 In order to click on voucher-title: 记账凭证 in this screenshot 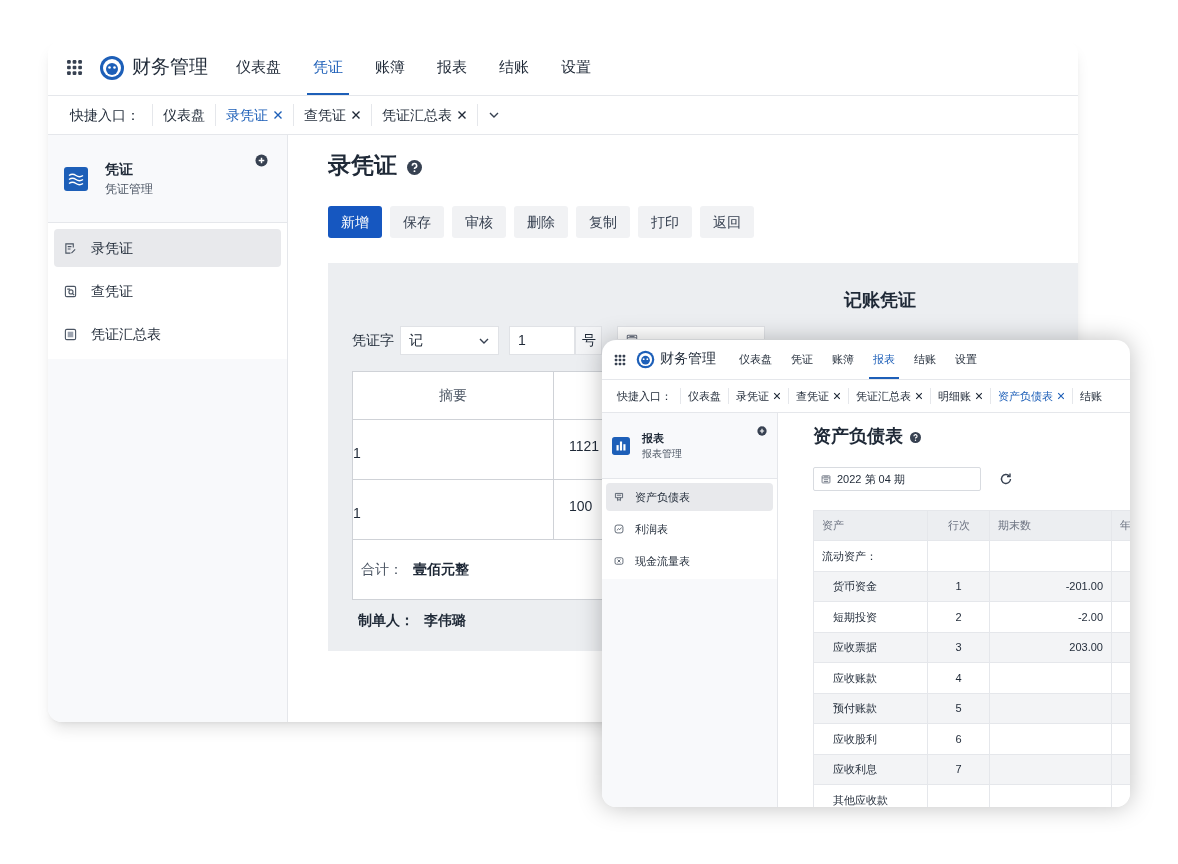, I will do `click(879, 300)`.